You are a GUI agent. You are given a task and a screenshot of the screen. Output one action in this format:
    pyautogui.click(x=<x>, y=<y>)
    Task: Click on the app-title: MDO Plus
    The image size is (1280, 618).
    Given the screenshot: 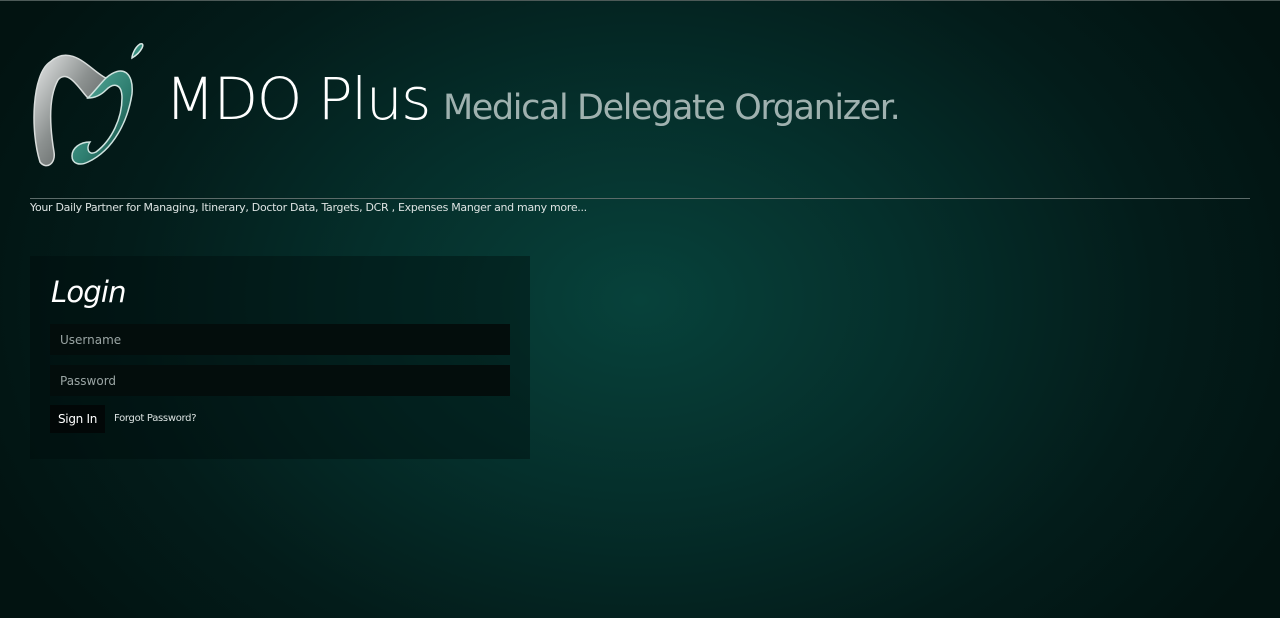 What is the action you would take?
    pyautogui.click(x=298, y=99)
    